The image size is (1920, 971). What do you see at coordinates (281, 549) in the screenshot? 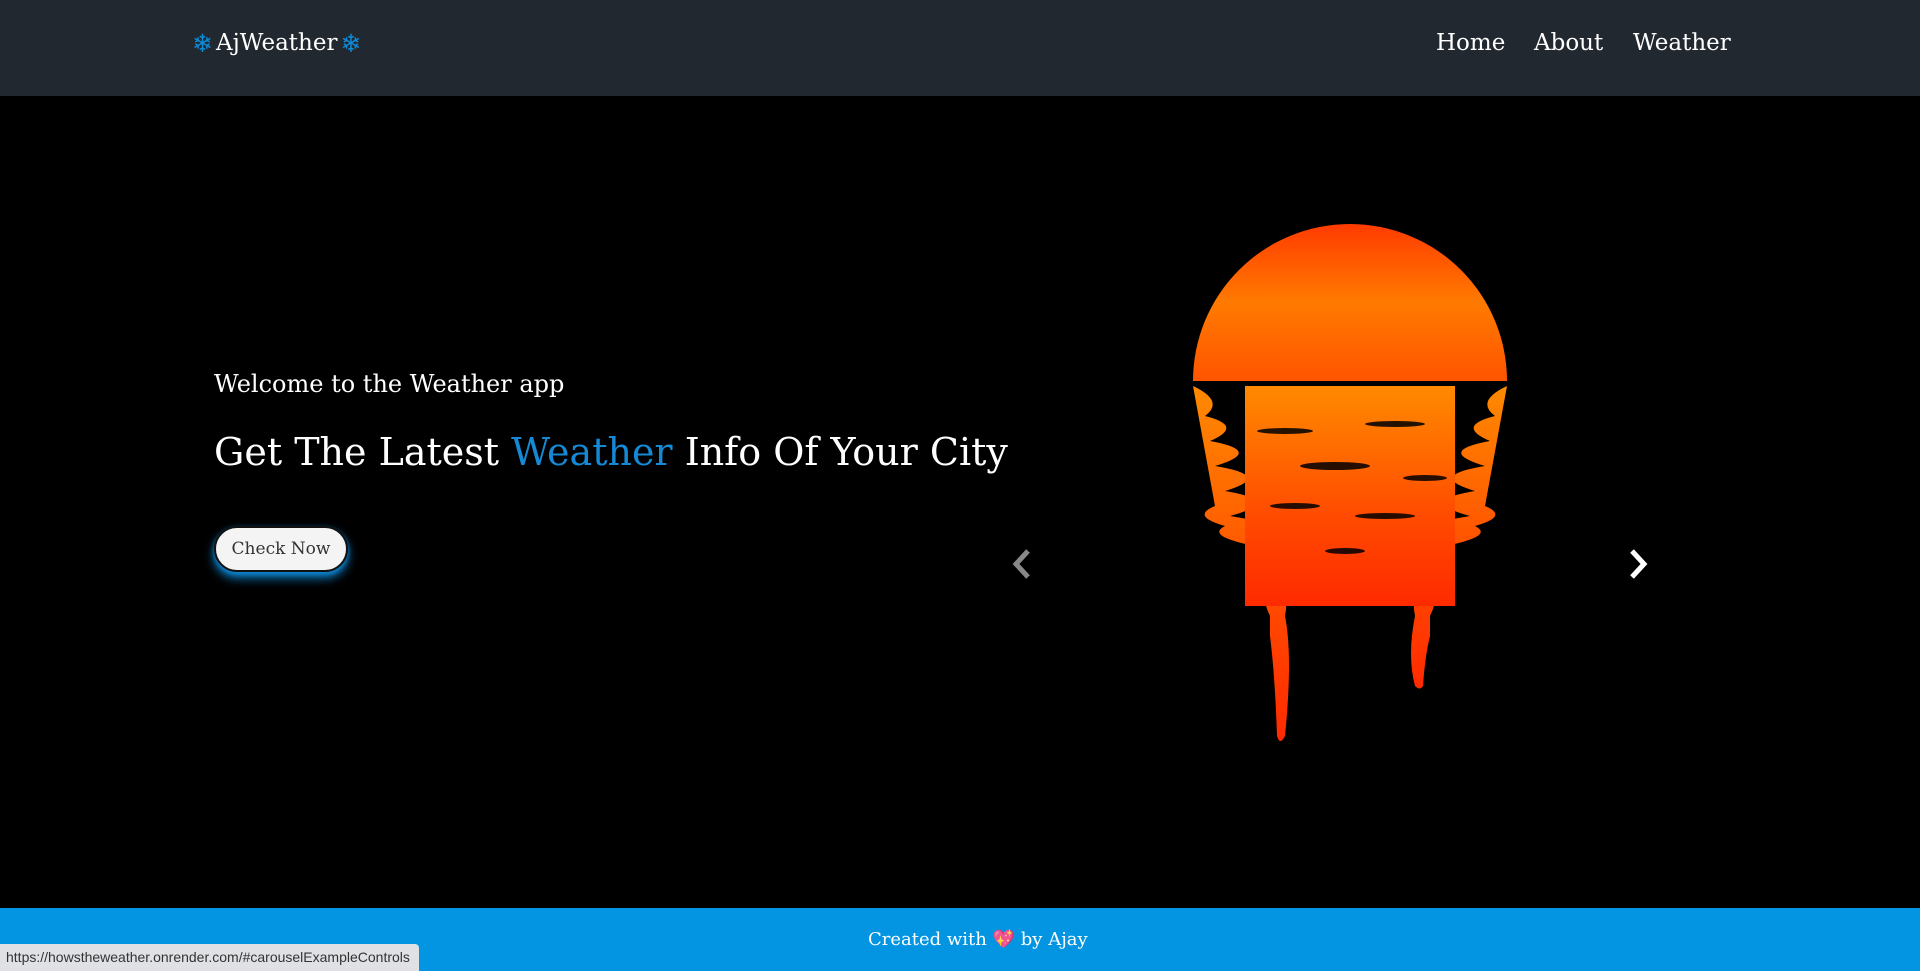
I see `check-now-button: Check Now` at bounding box center [281, 549].